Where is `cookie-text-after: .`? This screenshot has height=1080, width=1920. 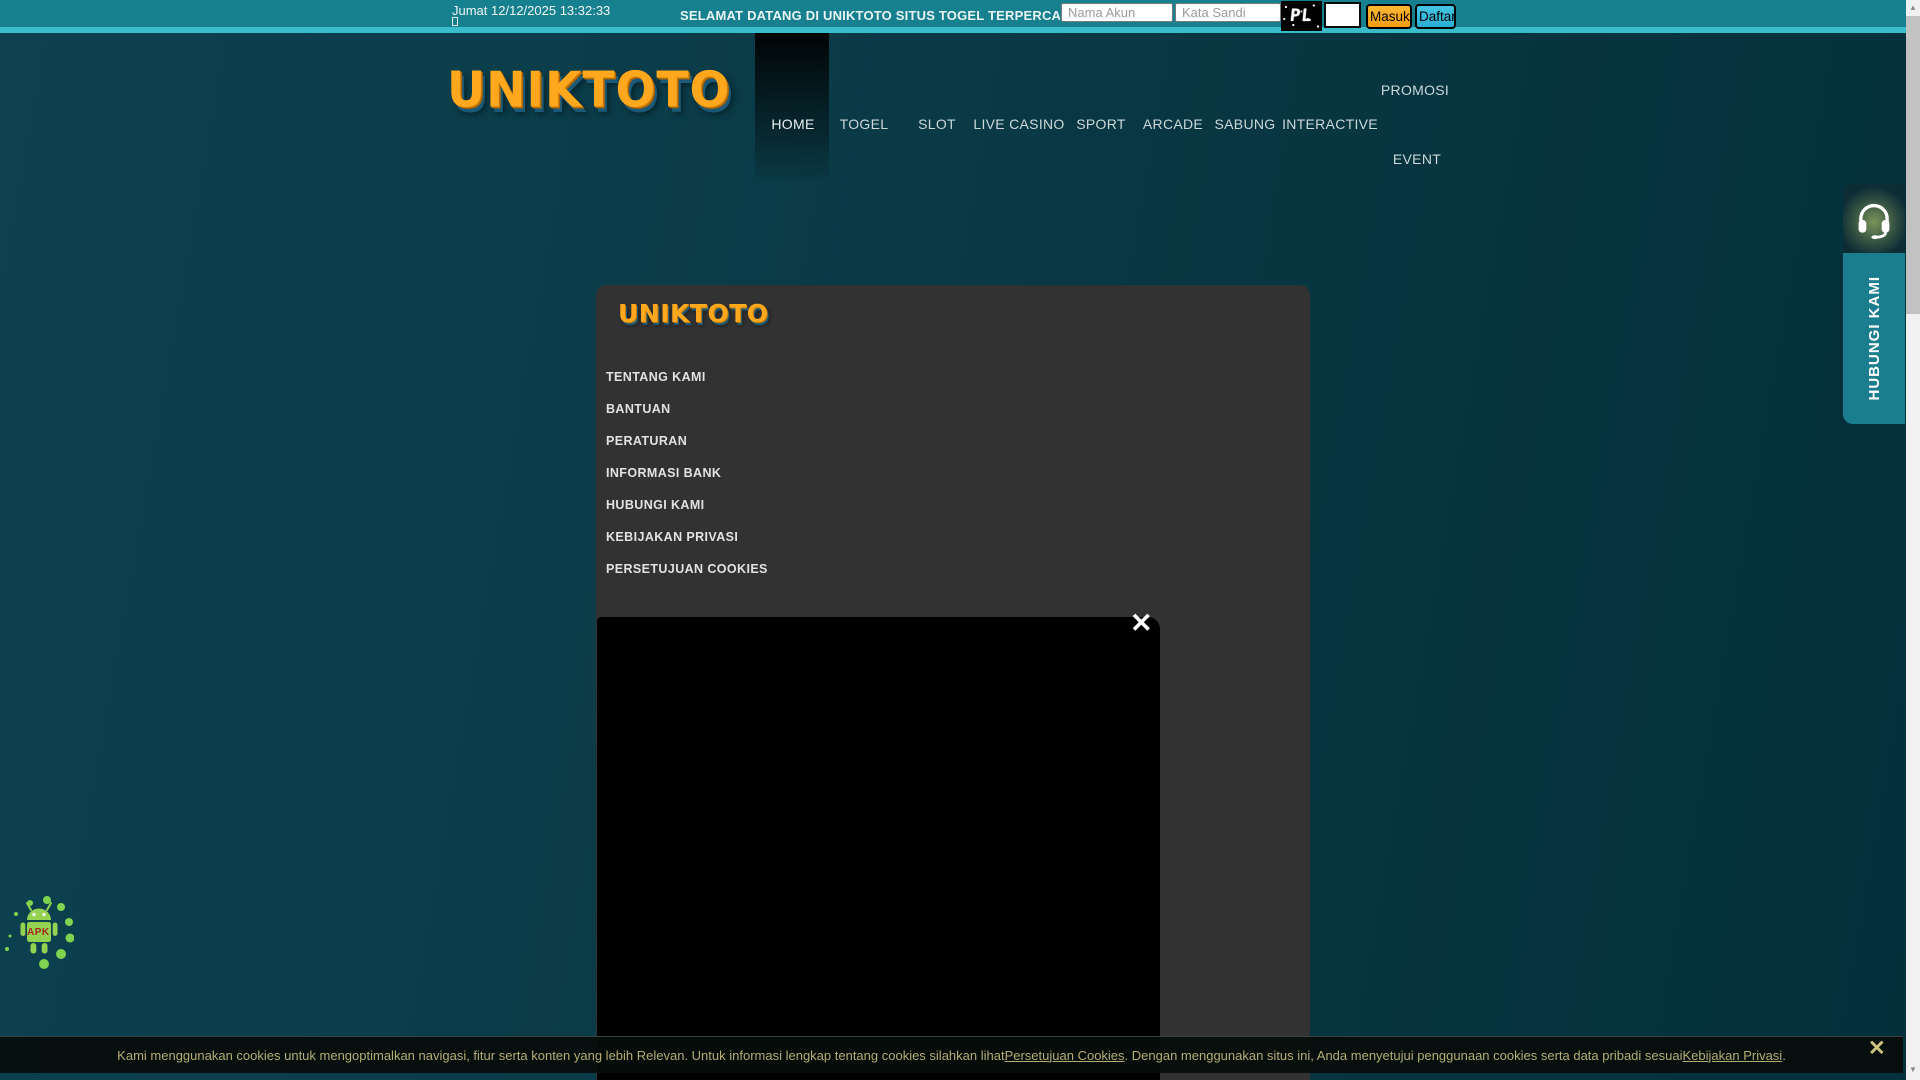 cookie-text-after: . is located at coordinates (1784, 1055).